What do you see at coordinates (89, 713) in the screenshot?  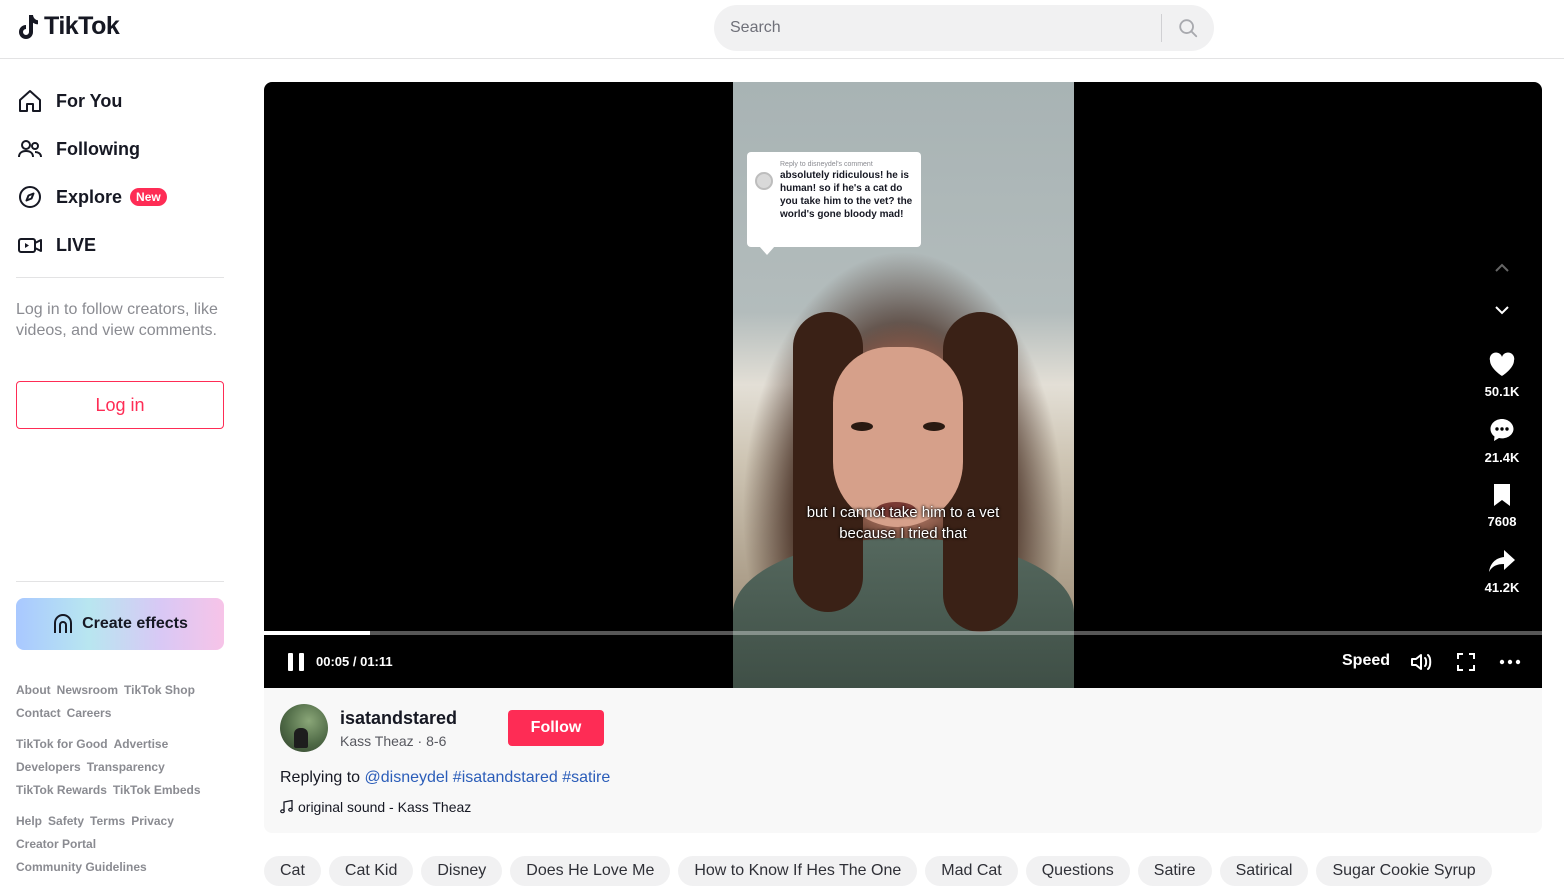 I see `footer-link: Careers` at bounding box center [89, 713].